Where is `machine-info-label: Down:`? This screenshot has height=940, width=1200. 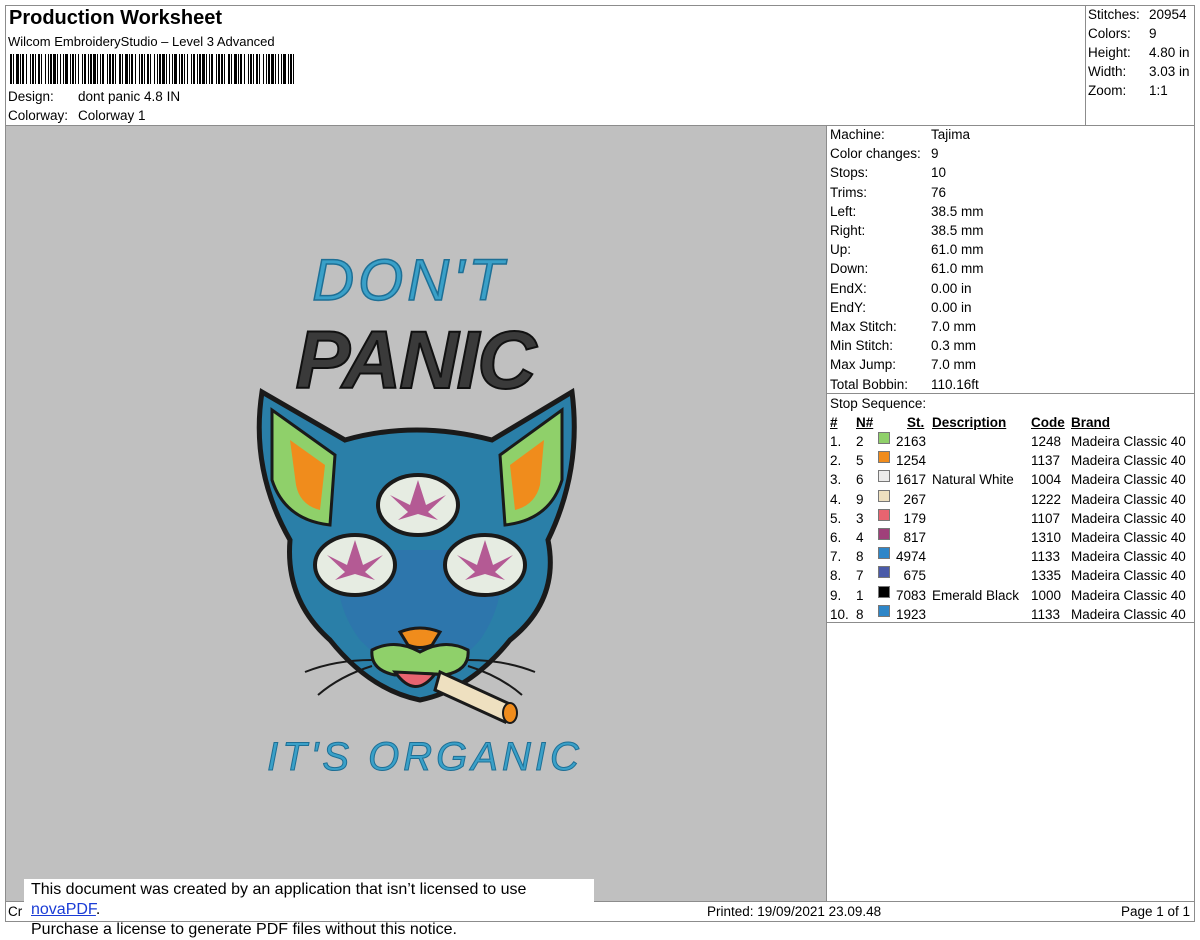 machine-info-label: Down: is located at coordinates (849, 269).